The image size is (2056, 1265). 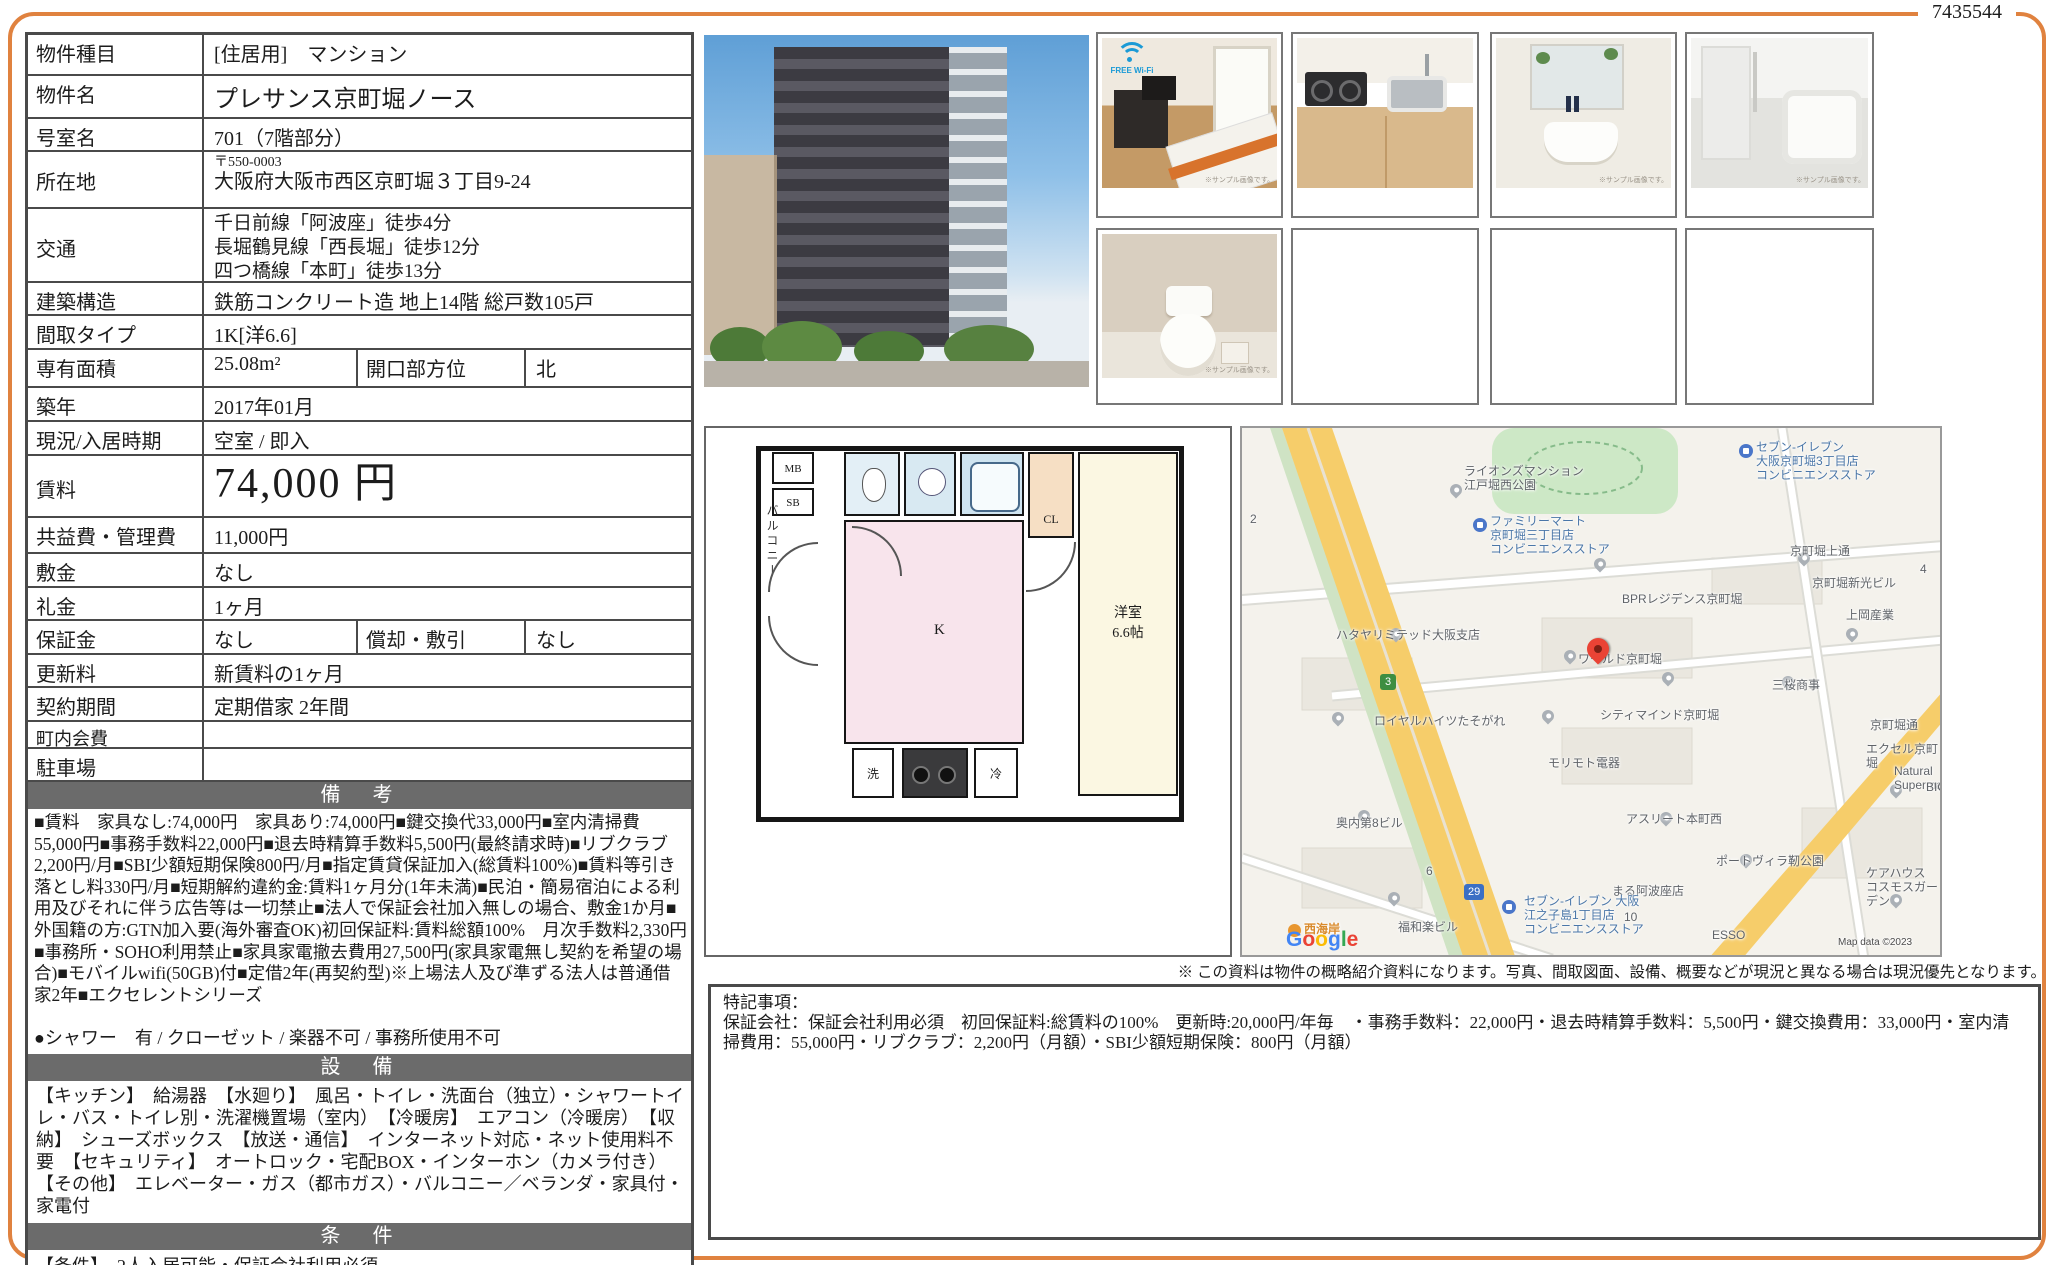 What do you see at coordinates (1581, 142) in the screenshot?
I see `washbasin` at bounding box center [1581, 142].